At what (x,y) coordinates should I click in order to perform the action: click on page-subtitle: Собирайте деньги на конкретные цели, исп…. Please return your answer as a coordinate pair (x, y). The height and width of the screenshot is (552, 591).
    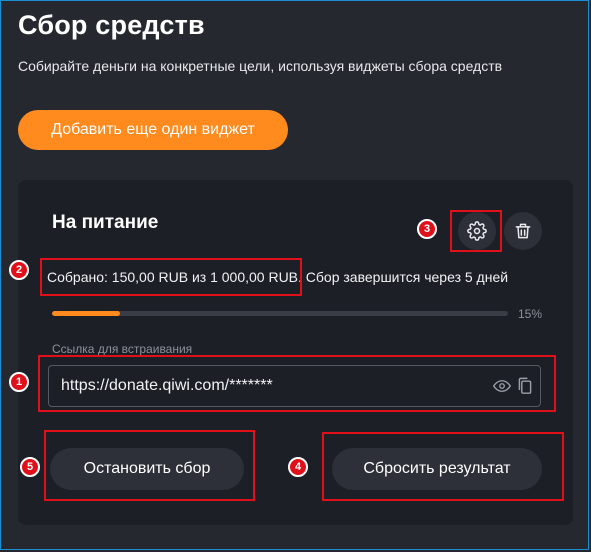
    Looking at the image, I should click on (260, 66).